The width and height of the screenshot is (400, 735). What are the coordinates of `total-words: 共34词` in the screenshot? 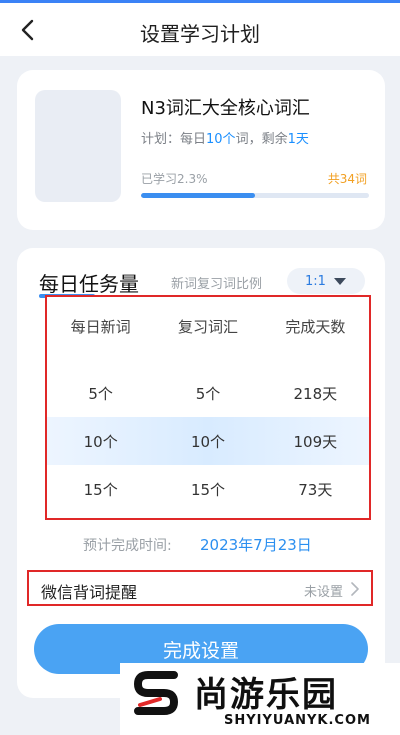 It's located at (347, 179).